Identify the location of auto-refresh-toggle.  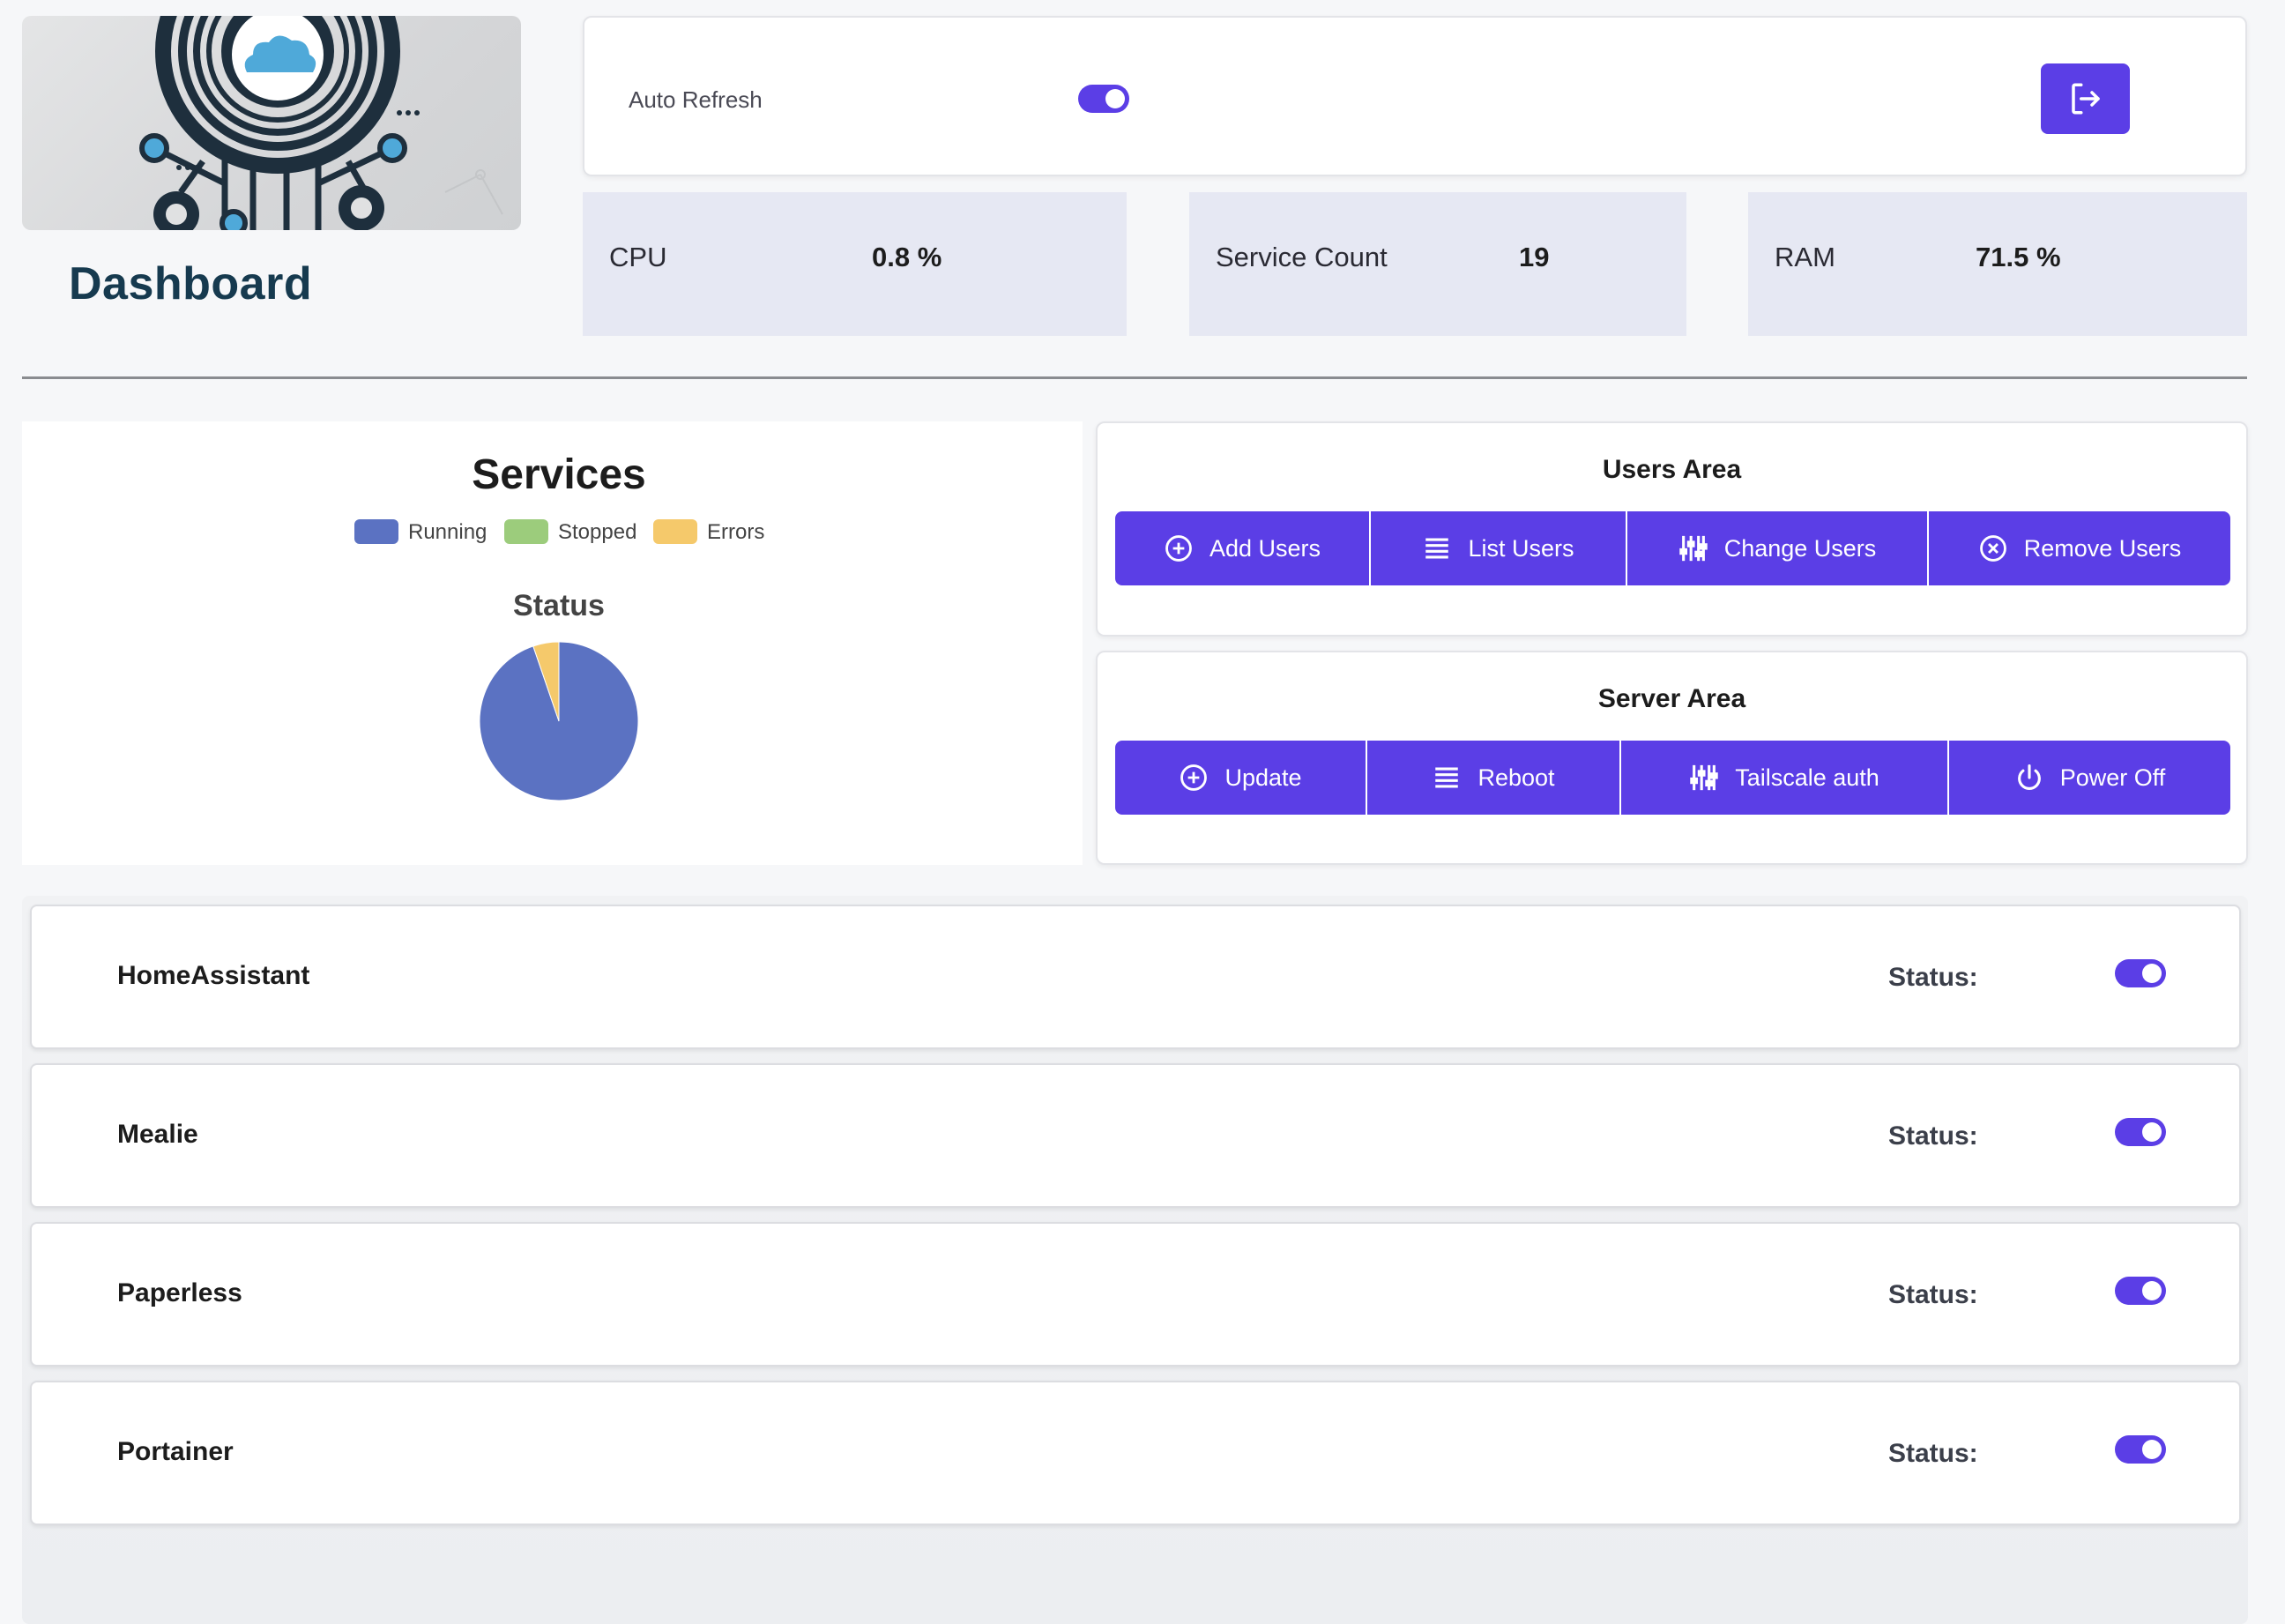
(1103, 99).